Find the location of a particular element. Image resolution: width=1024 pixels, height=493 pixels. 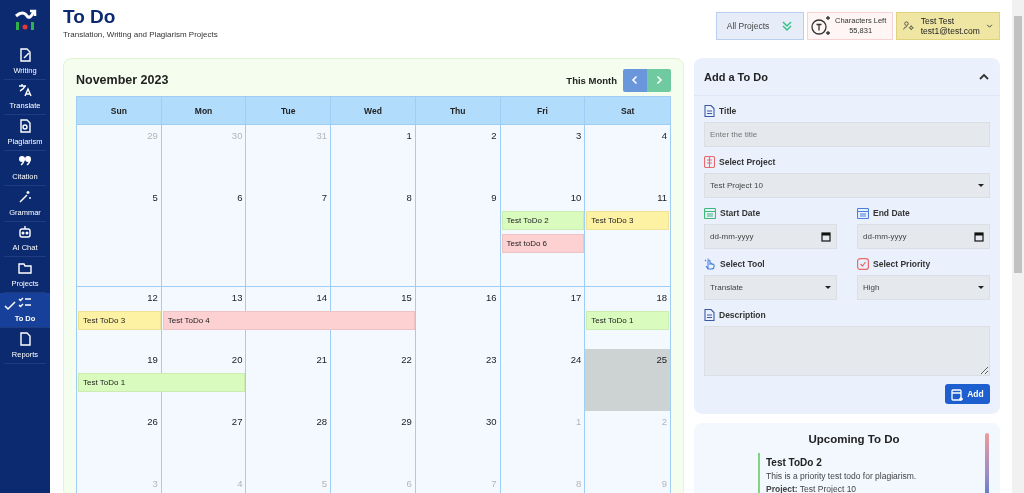

day-number: 14 is located at coordinates (322, 297).